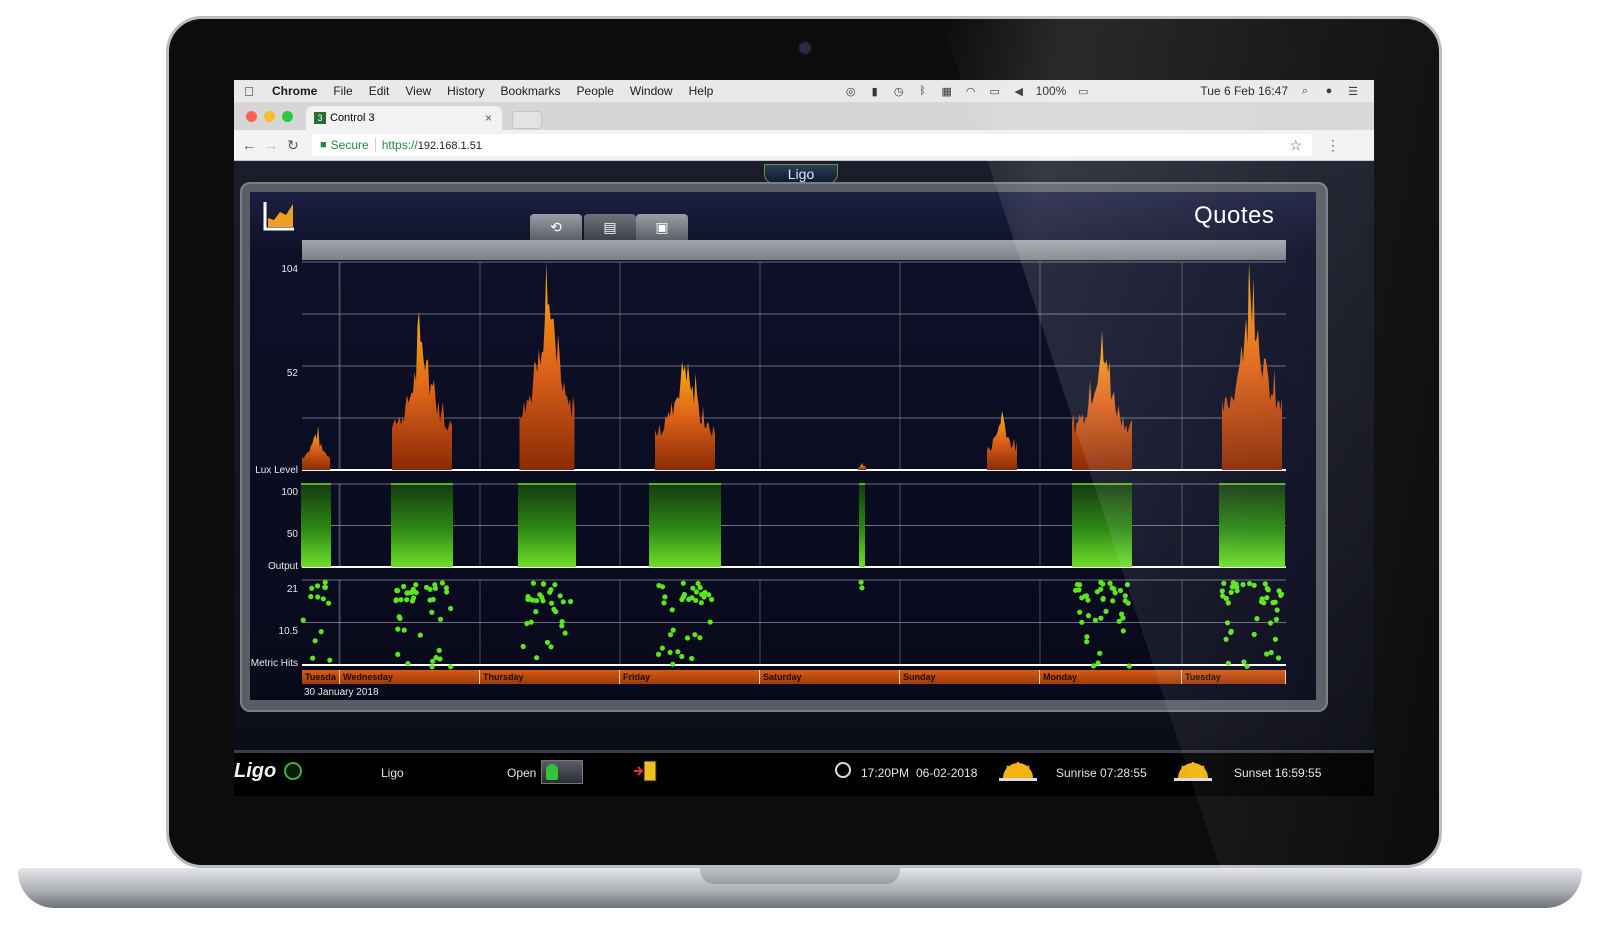 This screenshot has width=1600, height=934. Describe the element at coordinates (1002, 440) in the screenshot. I see `lux-area-sunday` at that location.